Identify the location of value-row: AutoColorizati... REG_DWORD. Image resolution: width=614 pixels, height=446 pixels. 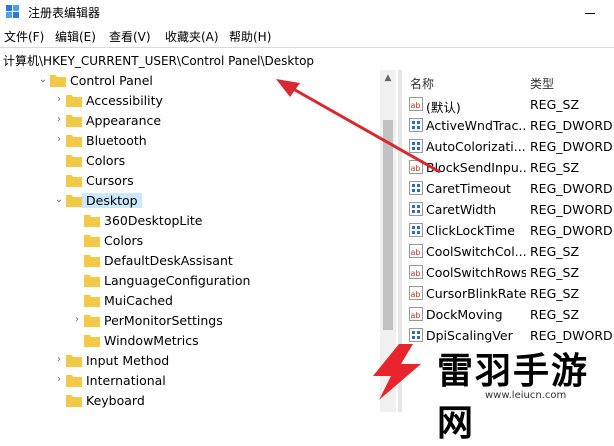
(508, 146).